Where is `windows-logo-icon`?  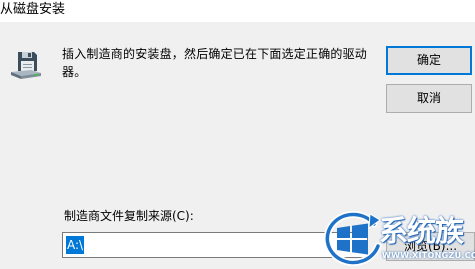 windows-logo-icon is located at coordinates (352, 238).